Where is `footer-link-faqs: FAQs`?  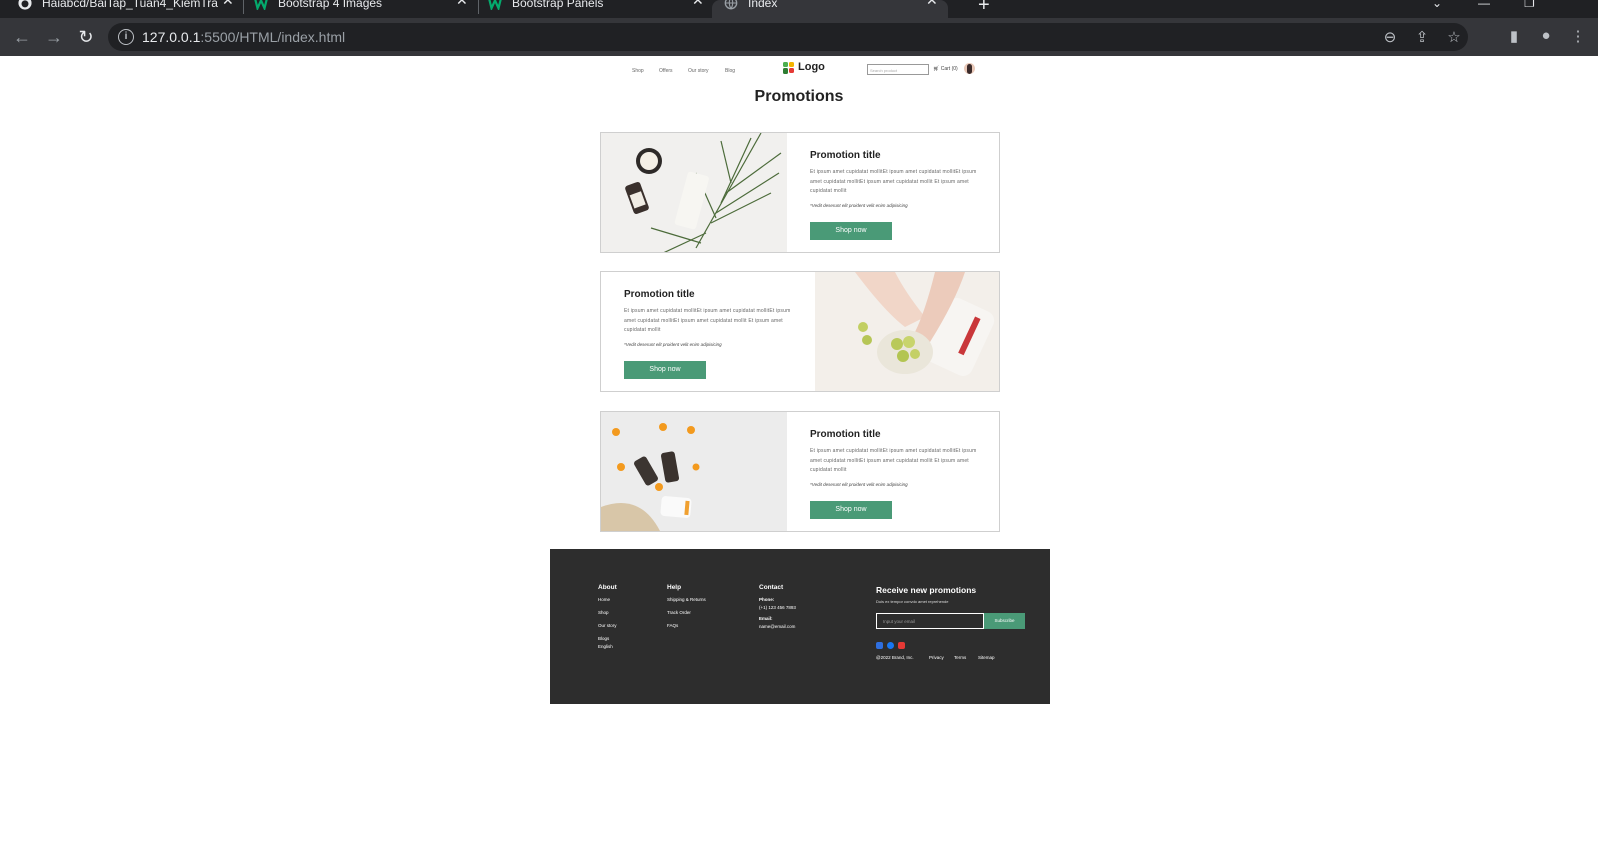
footer-link-faqs: FAQs is located at coordinates (686, 625).